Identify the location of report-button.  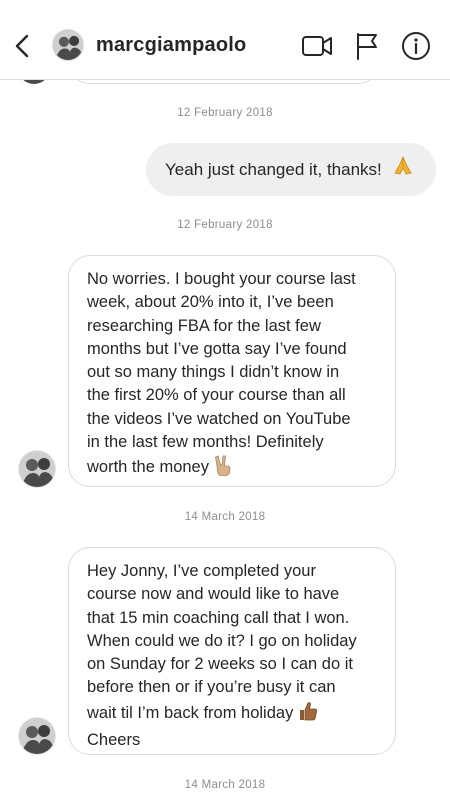
(367, 46).